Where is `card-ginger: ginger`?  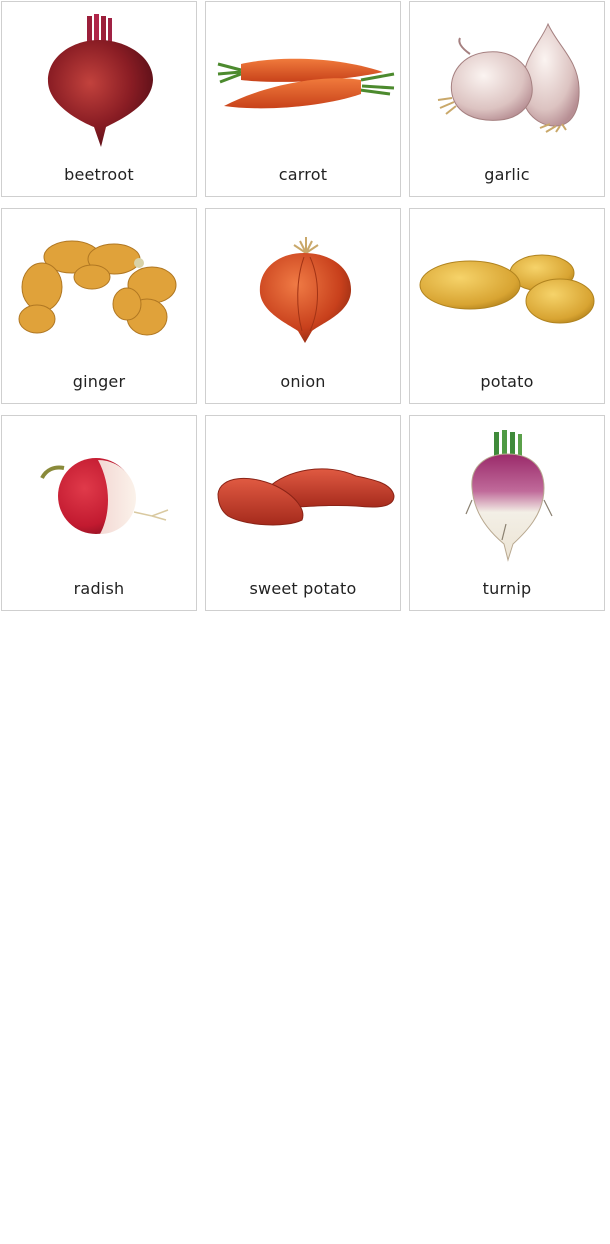
card-ginger: ginger is located at coordinates (99, 306).